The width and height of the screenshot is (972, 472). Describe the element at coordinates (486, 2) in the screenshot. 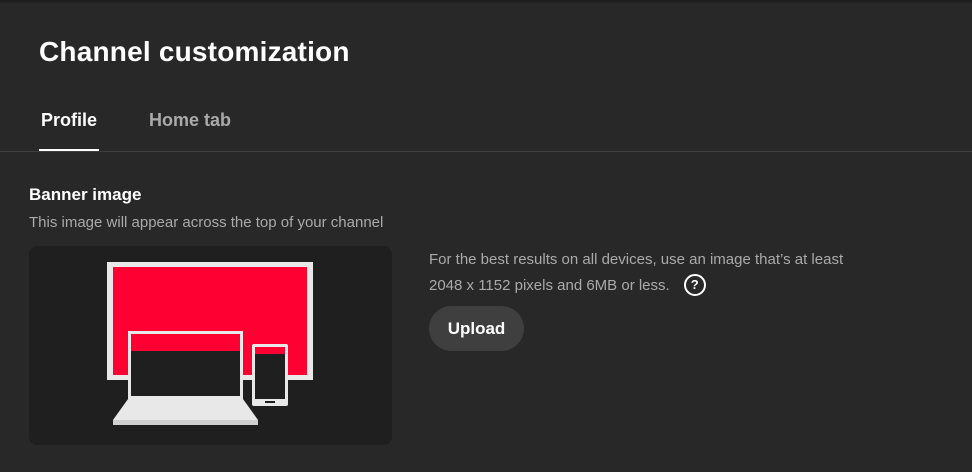

I see `top-divider` at that location.